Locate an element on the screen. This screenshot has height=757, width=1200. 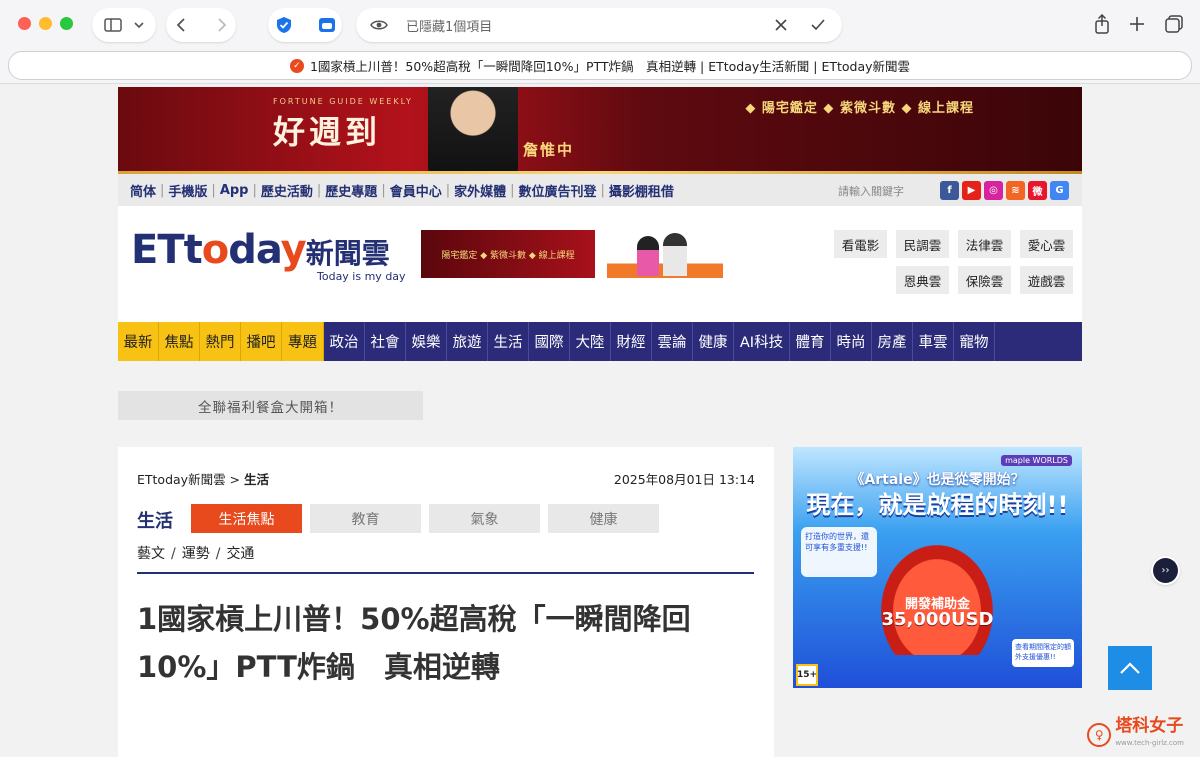
nav-link-outdoor-media: 家外媒體 is located at coordinates (480, 190).